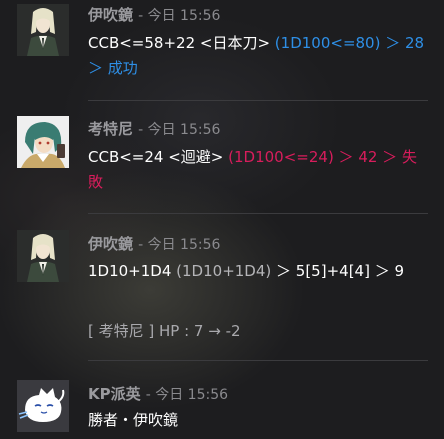 Image resolution: width=444 pixels, height=439 pixels. I want to click on dice-result: (1D100<=24) ＞ 42 ＞ 失, so click(322, 157).